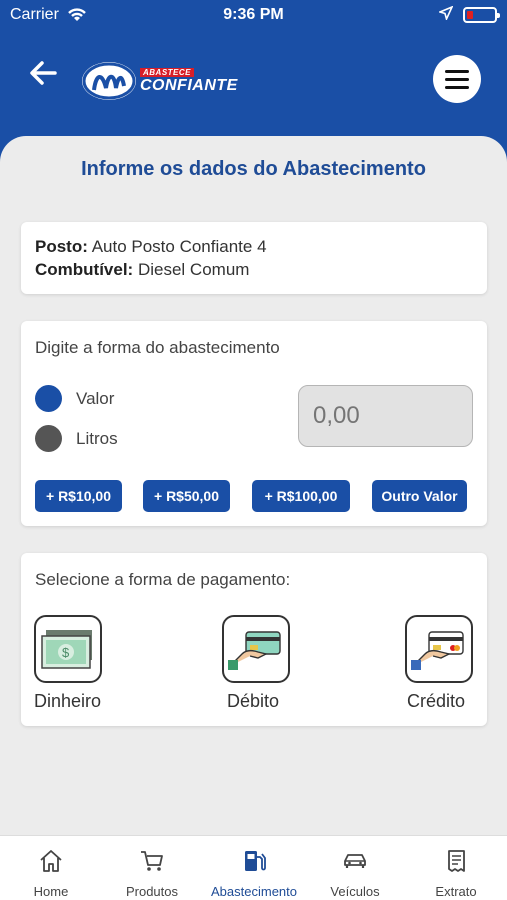  I want to click on payment-debit: Débito, so click(256, 663).